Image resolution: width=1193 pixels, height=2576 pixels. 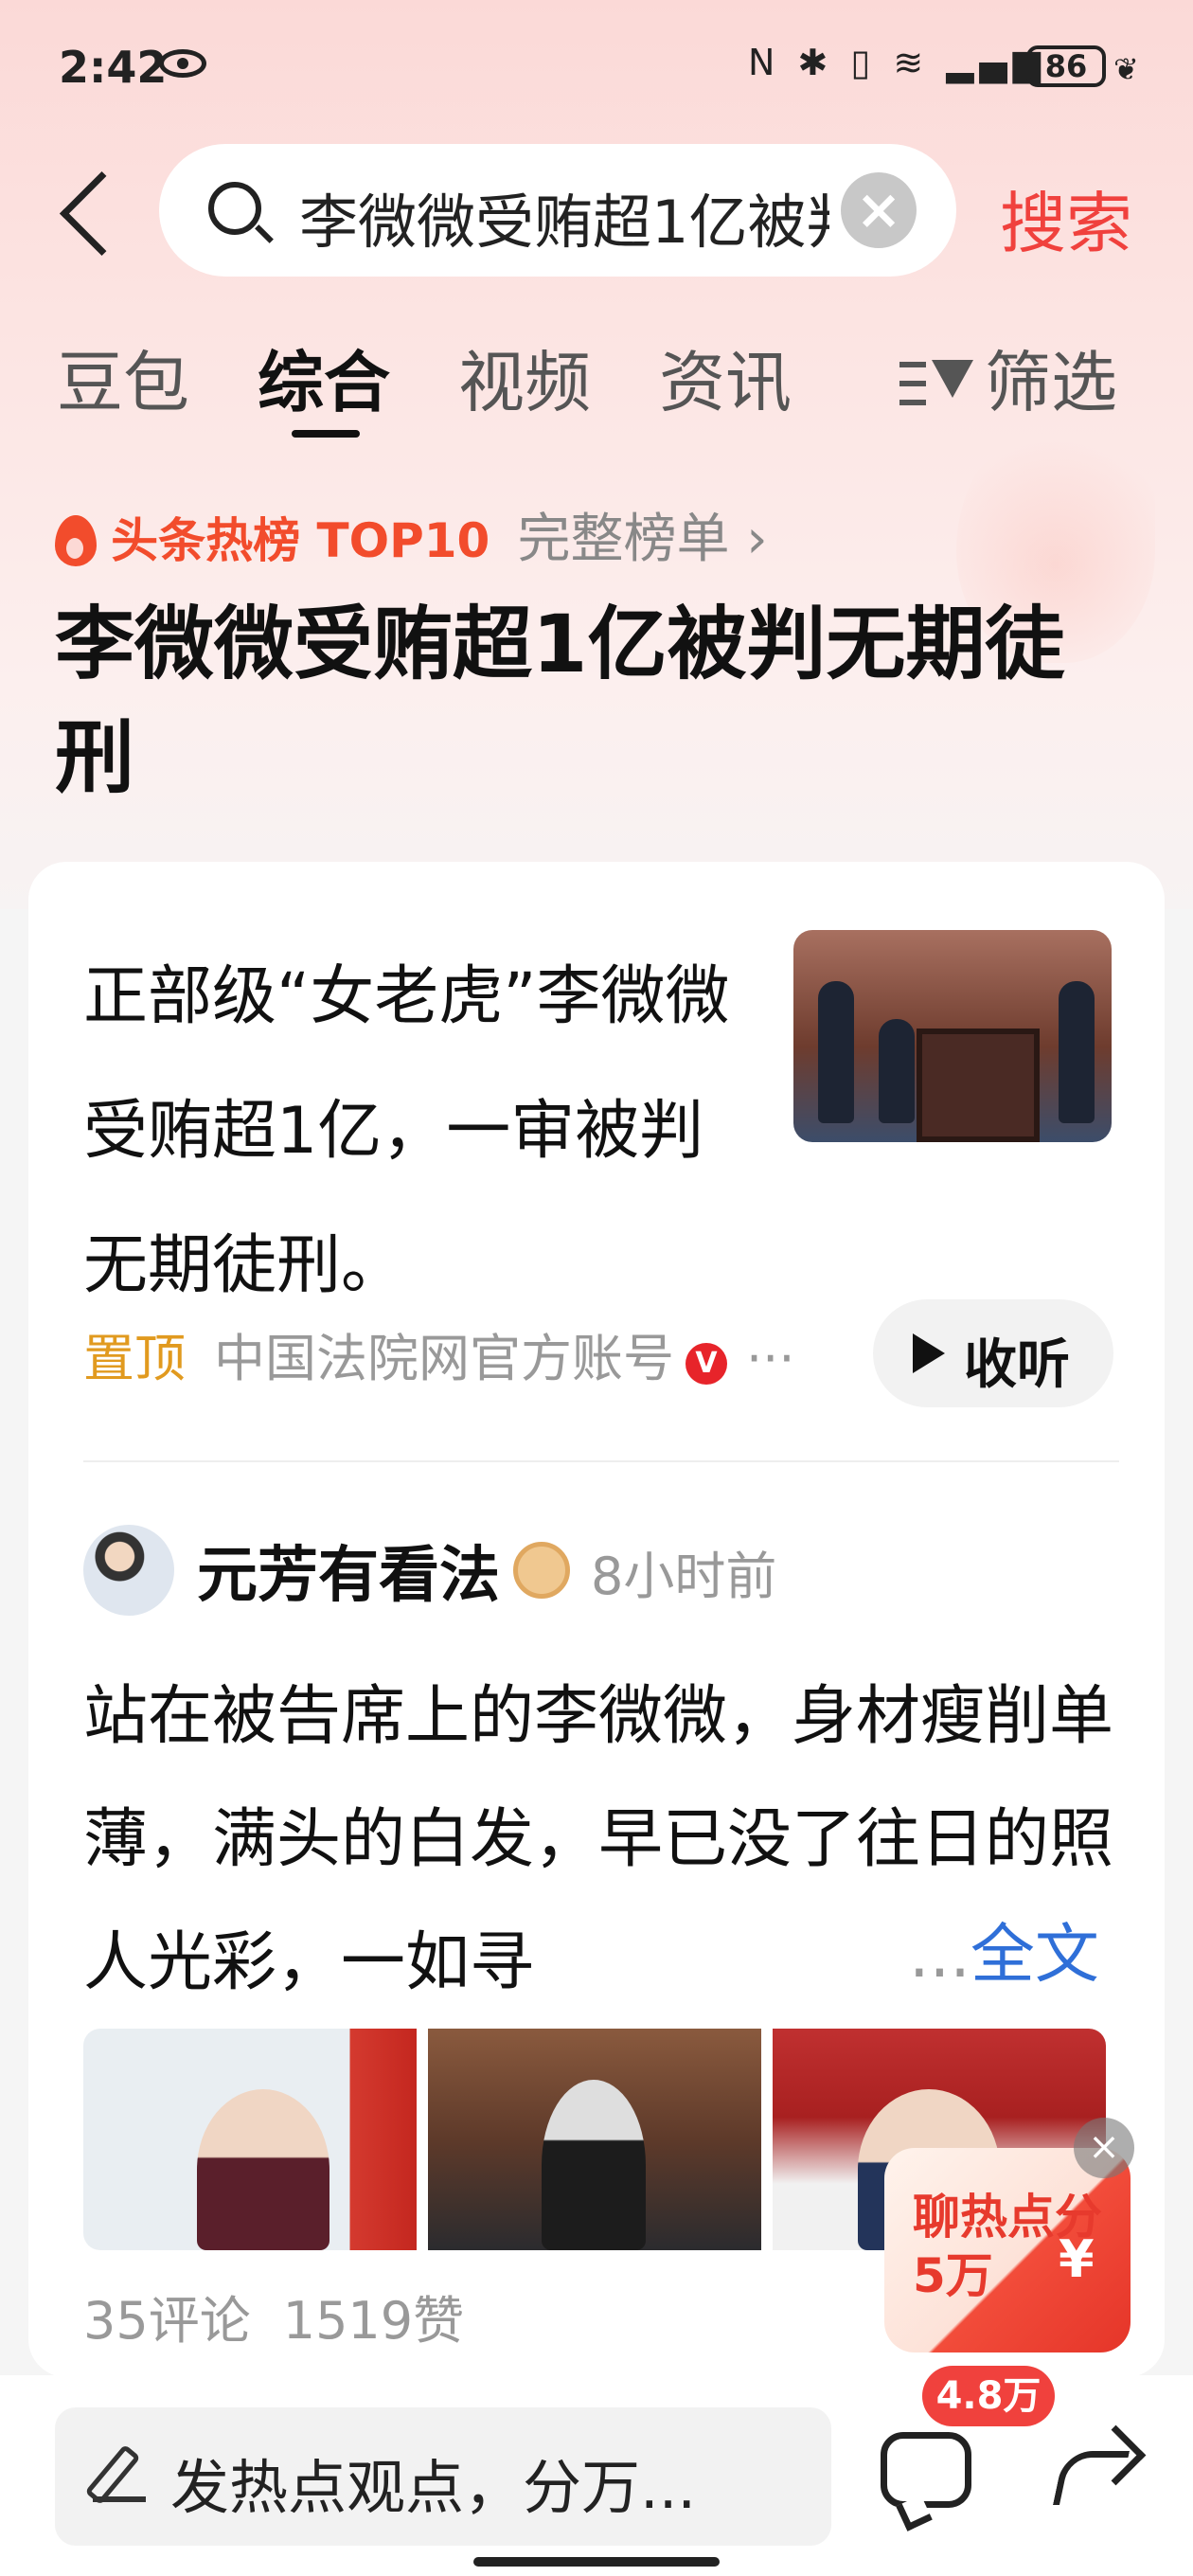 What do you see at coordinates (725, 377) in the screenshot?
I see `tab-news: 资讯` at bounding box center [725, 377].